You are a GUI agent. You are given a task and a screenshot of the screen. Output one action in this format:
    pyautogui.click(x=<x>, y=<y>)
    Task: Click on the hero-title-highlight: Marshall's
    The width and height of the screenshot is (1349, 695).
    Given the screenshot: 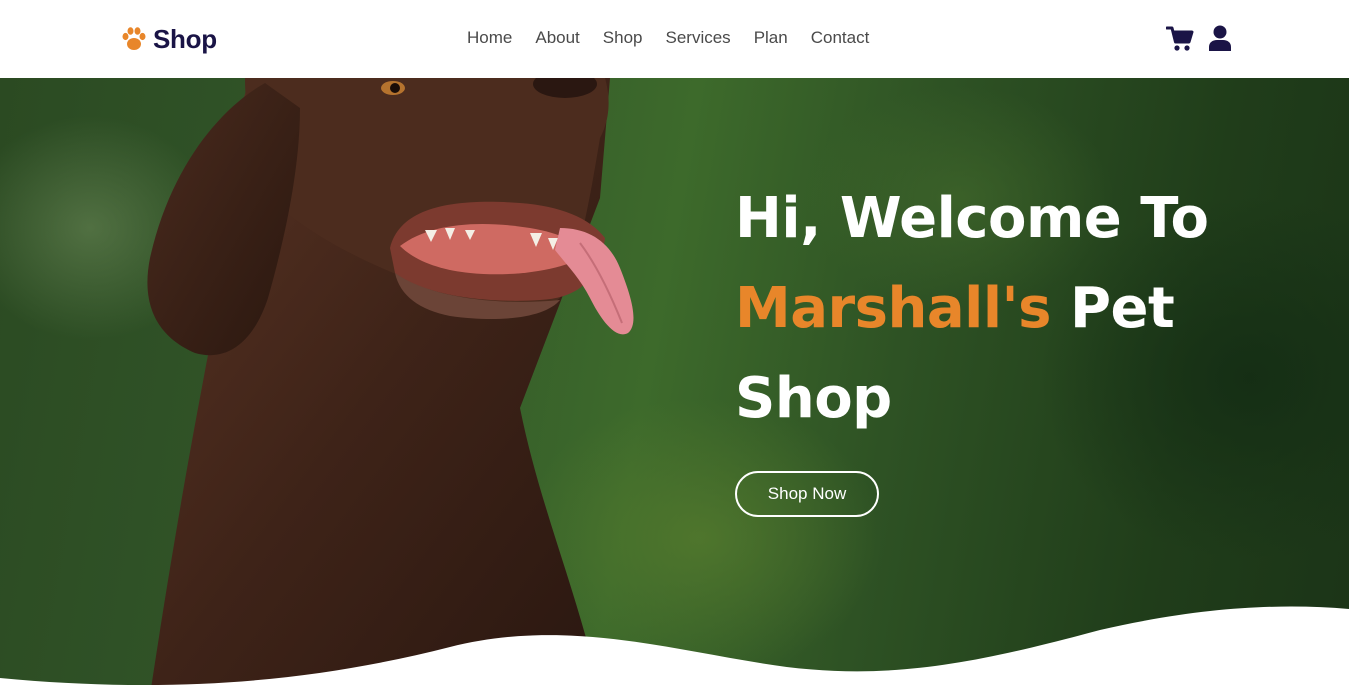 What is the action you would take?
    pyautogui.click(x=893, y=308)
    